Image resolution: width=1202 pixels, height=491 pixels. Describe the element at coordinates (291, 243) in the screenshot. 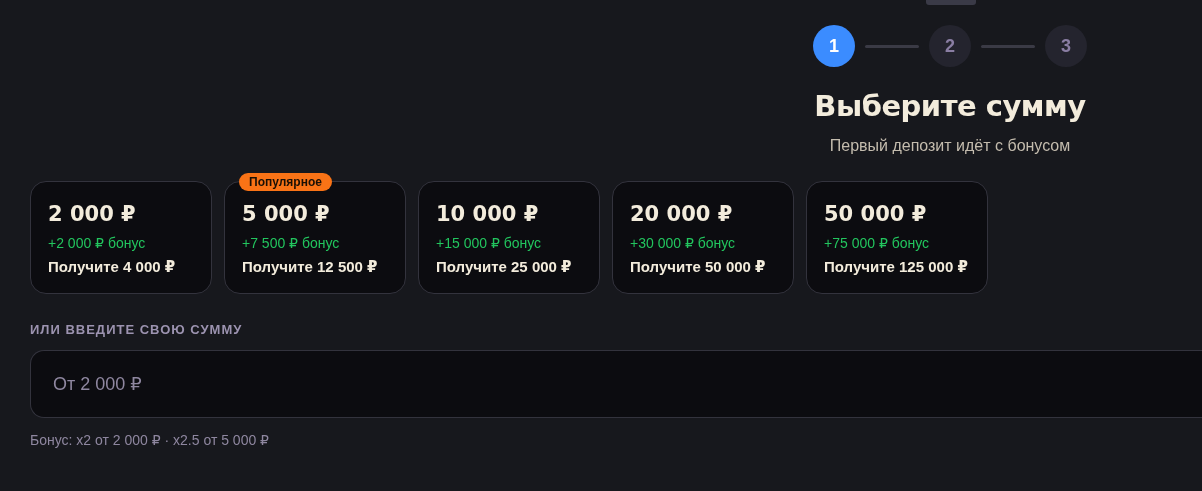

I see `bonus-text: +7 500 ₽ бонус` at that location.